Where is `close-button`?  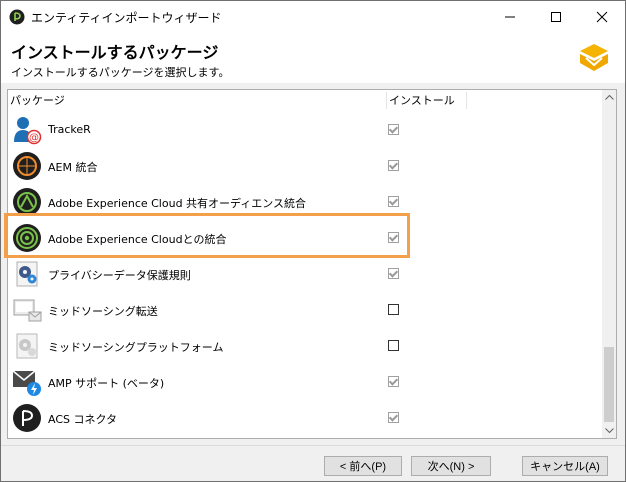 close-button is located at coordinates (602, 17).